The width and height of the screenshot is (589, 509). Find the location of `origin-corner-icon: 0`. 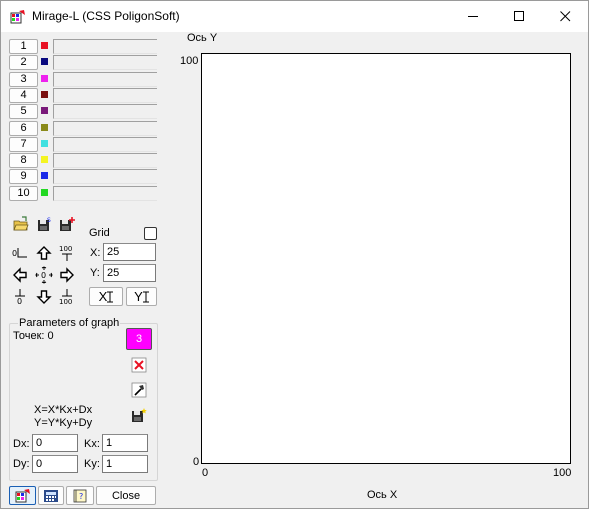

origin-corner-icon: 0 is located at coordinates (19, 253).